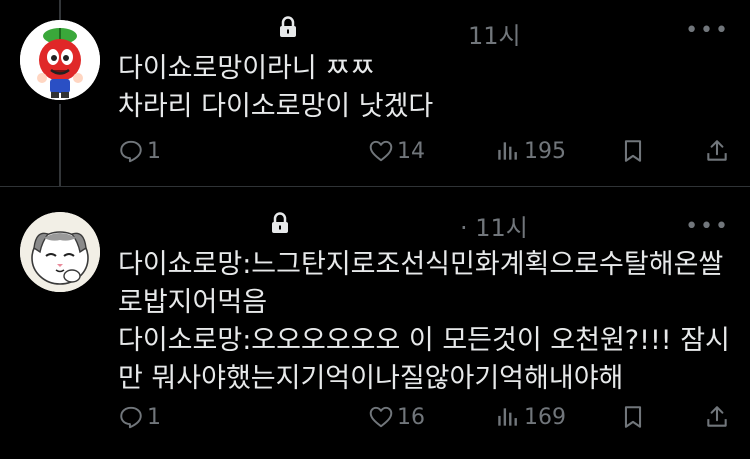 The width and height of the screenshot is (750, 459). What do you see at coordinates (276, 87) in the screenshot?
I see `post-text: 다이쇼로망이라니 ㅉㅉ 차라리 다이소로망이 낫겠다` at bounding box center [276, 87].